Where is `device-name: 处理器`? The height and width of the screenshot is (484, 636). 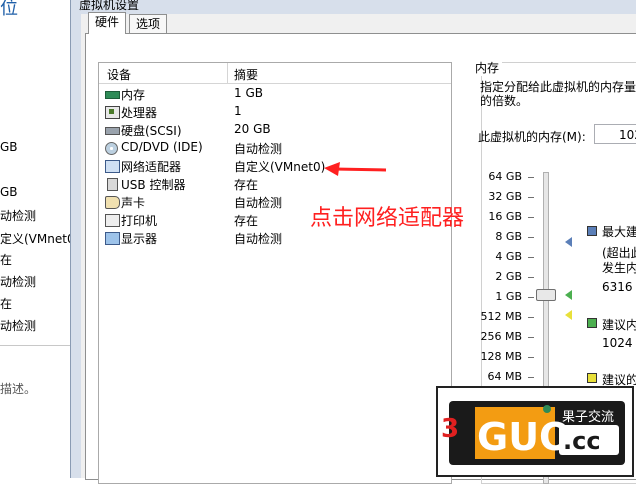 device-name: 处理器 is located at coordinates (139, 113).